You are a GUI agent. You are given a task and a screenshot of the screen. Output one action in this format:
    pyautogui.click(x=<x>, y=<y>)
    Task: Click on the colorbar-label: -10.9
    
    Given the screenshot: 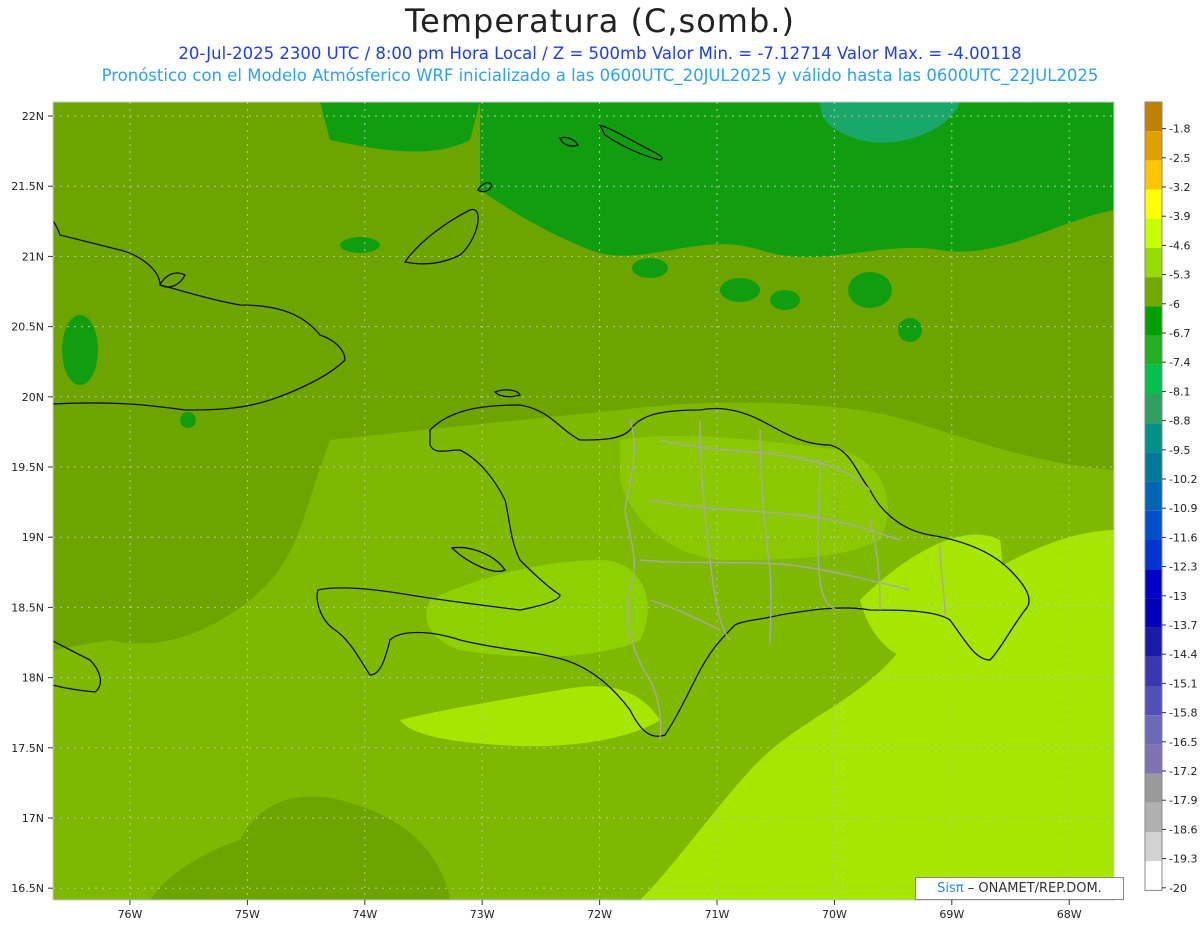 What is the action you would take?
    pyautogui.click(x=1183, y=508)
    